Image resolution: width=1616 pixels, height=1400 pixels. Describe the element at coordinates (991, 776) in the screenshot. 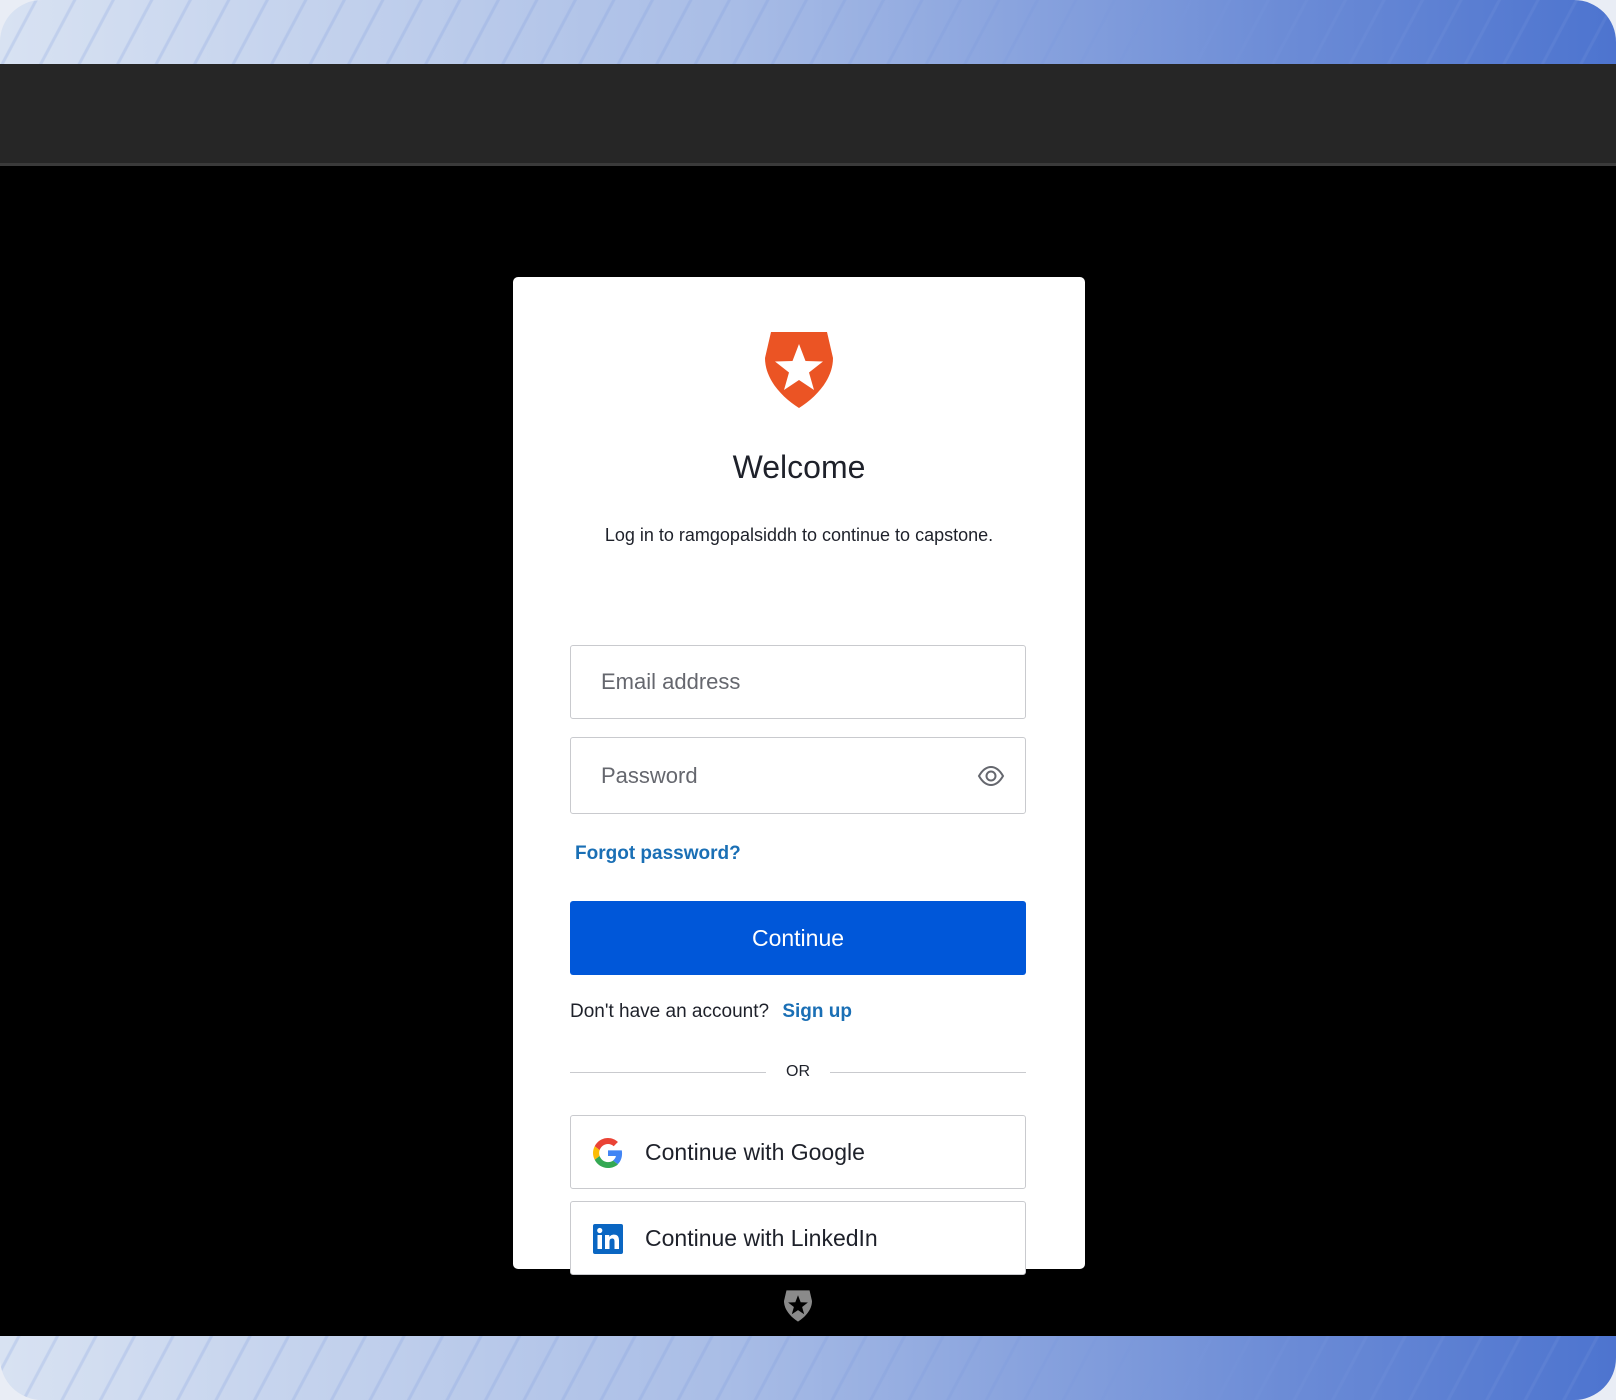

I see `eye-icon` at that location.